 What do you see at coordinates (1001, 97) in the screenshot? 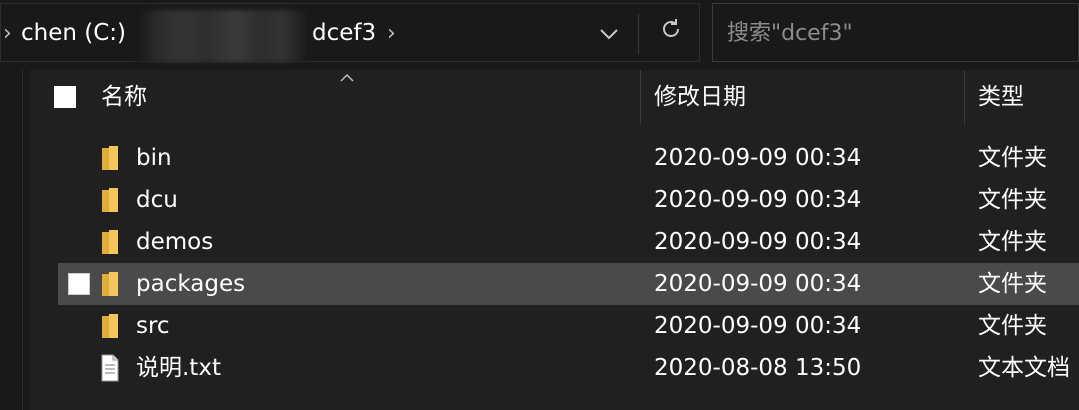
I see `column-header-type: 类型` at bounding box center [1001, 97].